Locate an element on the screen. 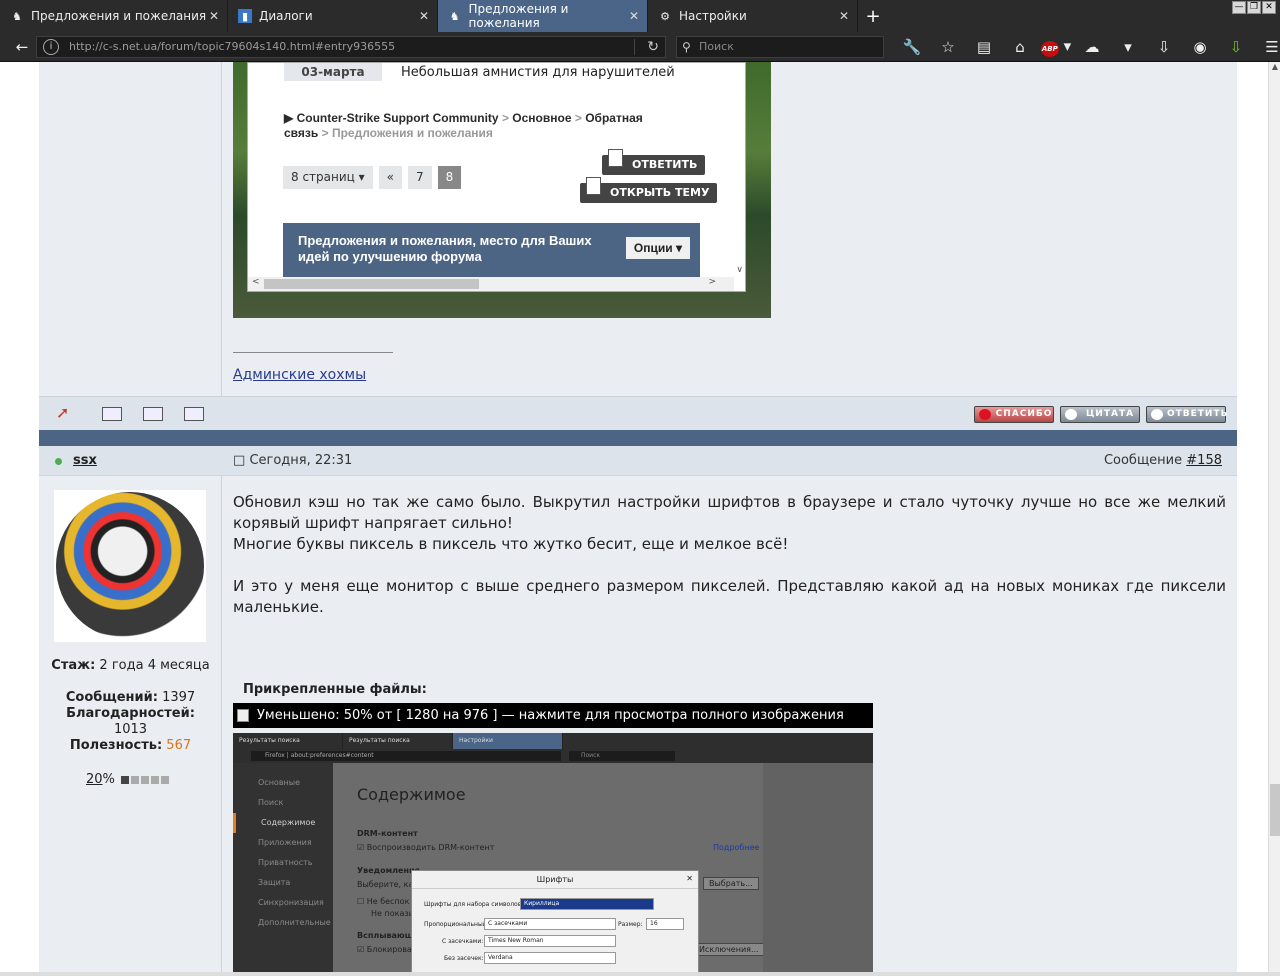 This screenshot has width=1280, height=976. download-green-icon: ⇩ is located at coordinates (1236, 47).